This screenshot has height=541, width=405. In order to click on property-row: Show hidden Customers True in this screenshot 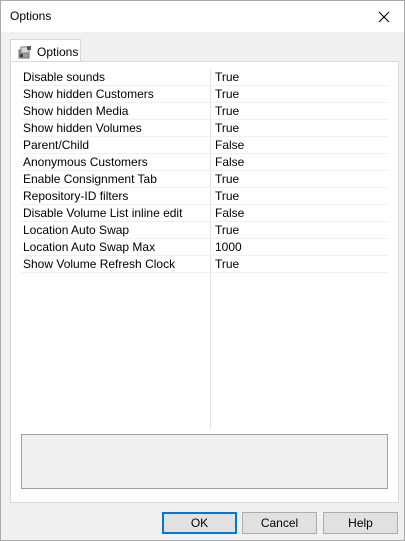, I will do `click(205, 94)`.